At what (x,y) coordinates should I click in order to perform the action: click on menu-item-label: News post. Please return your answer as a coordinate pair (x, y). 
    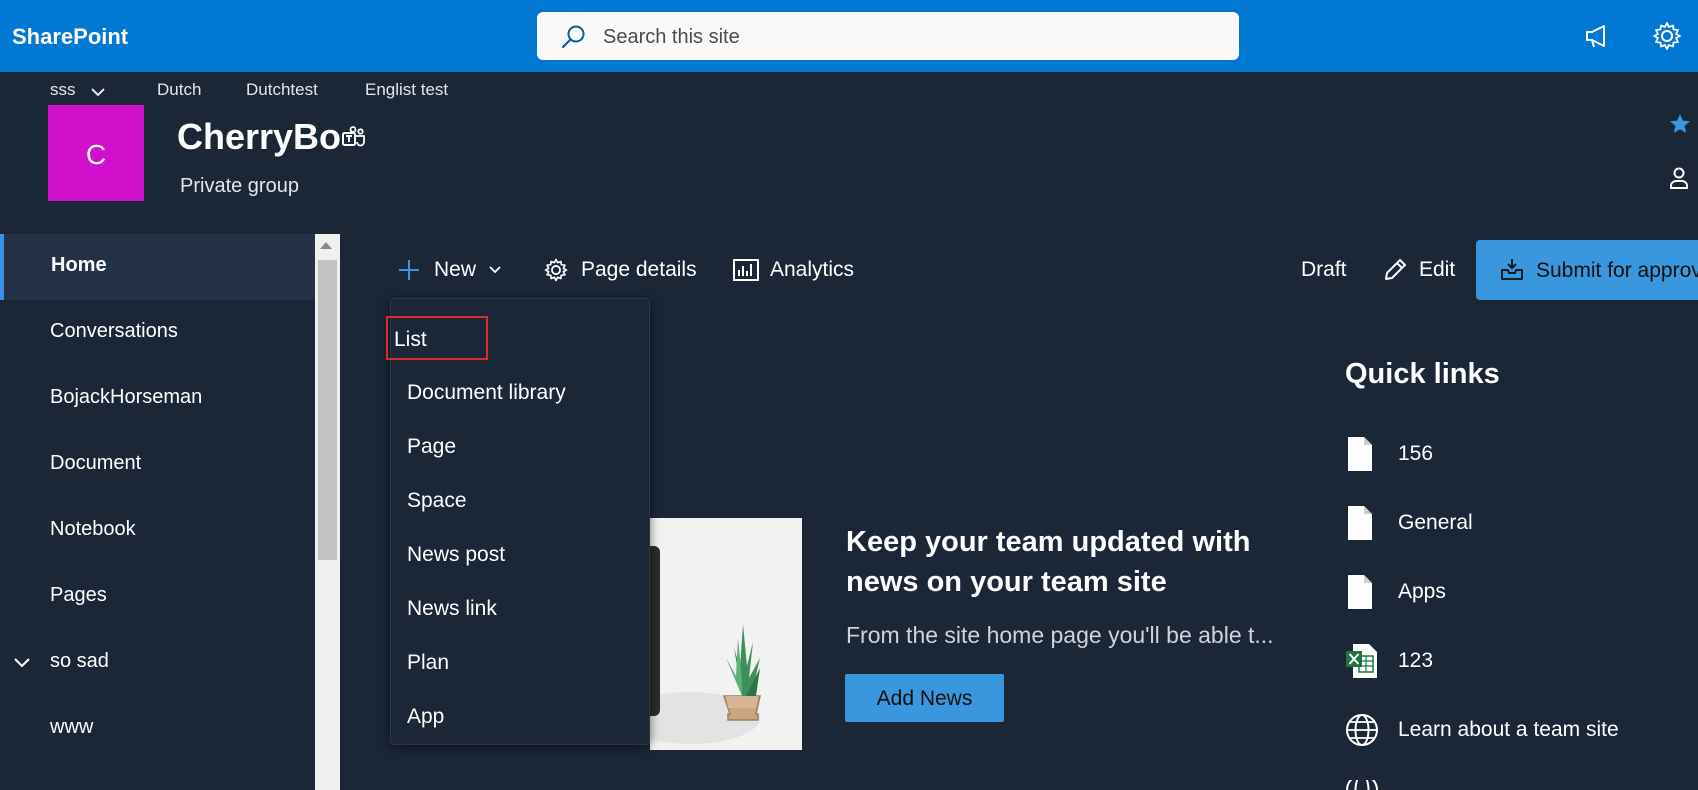
    Looking at the image, I should click on (456, 554).